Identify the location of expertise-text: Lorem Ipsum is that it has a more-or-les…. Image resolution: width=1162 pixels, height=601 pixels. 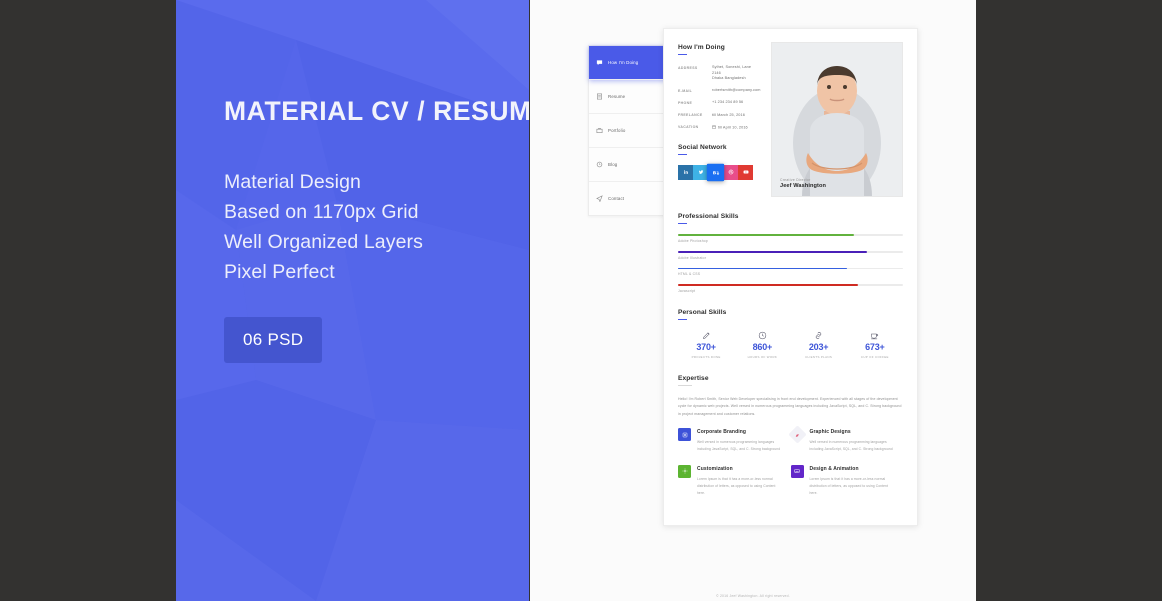
(736, 485).